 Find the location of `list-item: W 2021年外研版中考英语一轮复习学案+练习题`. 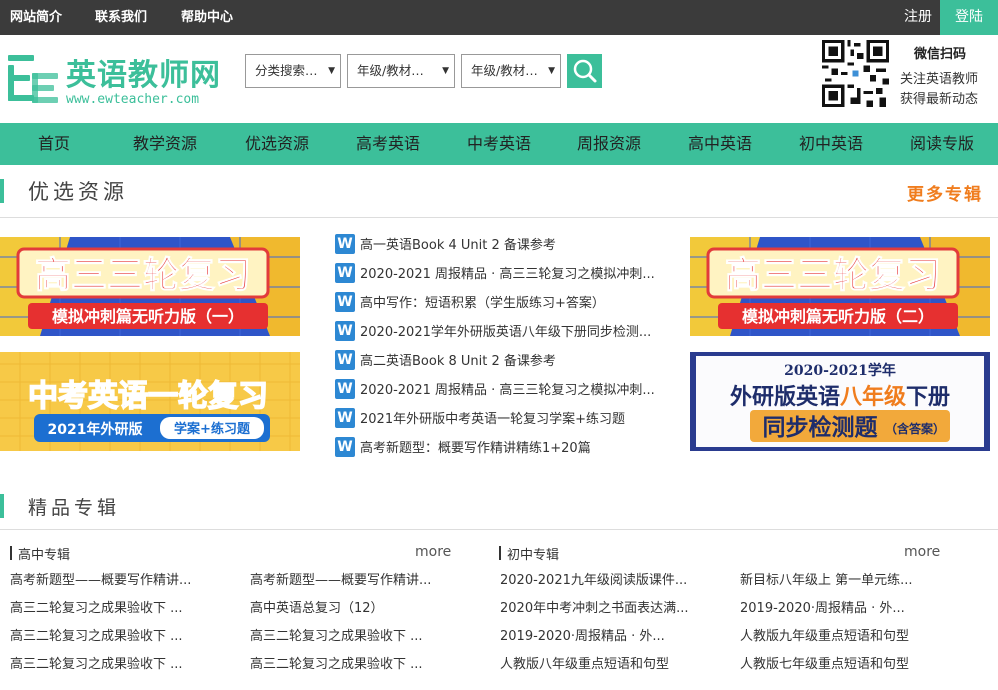

list-item: W 2021年外研版中考英语一轮复习学案+练习题 is located at coordinates (505, 418).